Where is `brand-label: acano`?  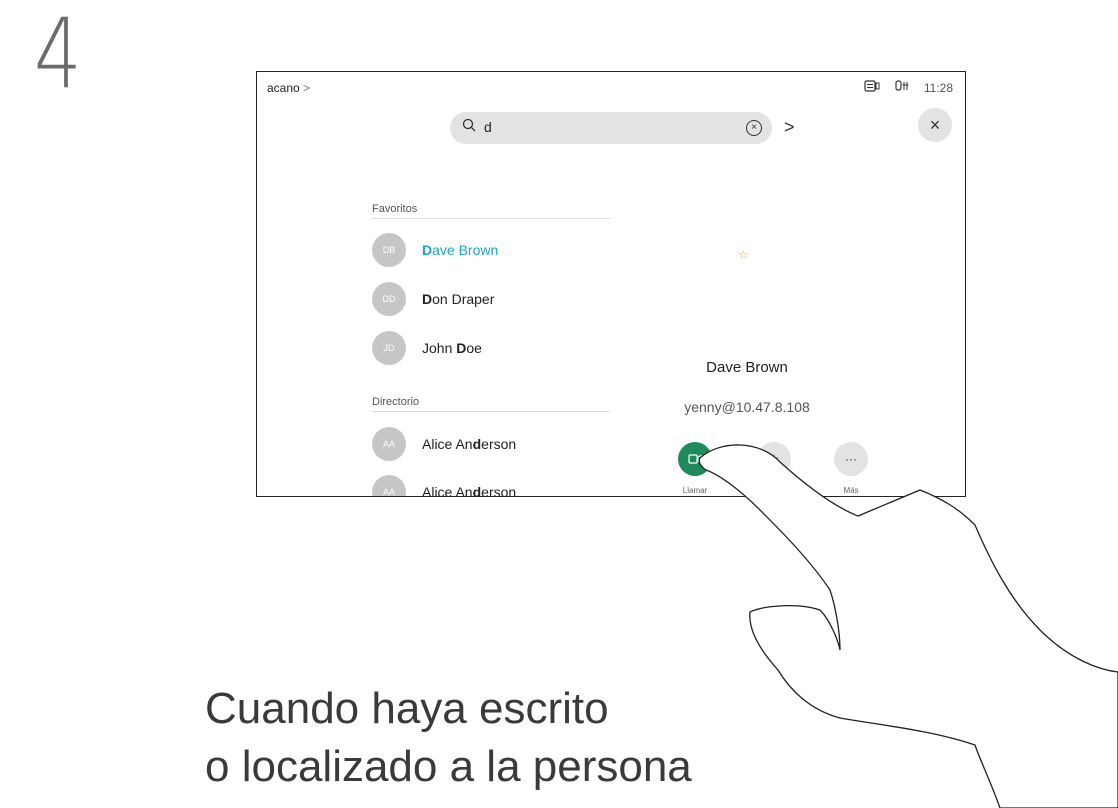 brand-label: acano is located at coordinates (283, 88).